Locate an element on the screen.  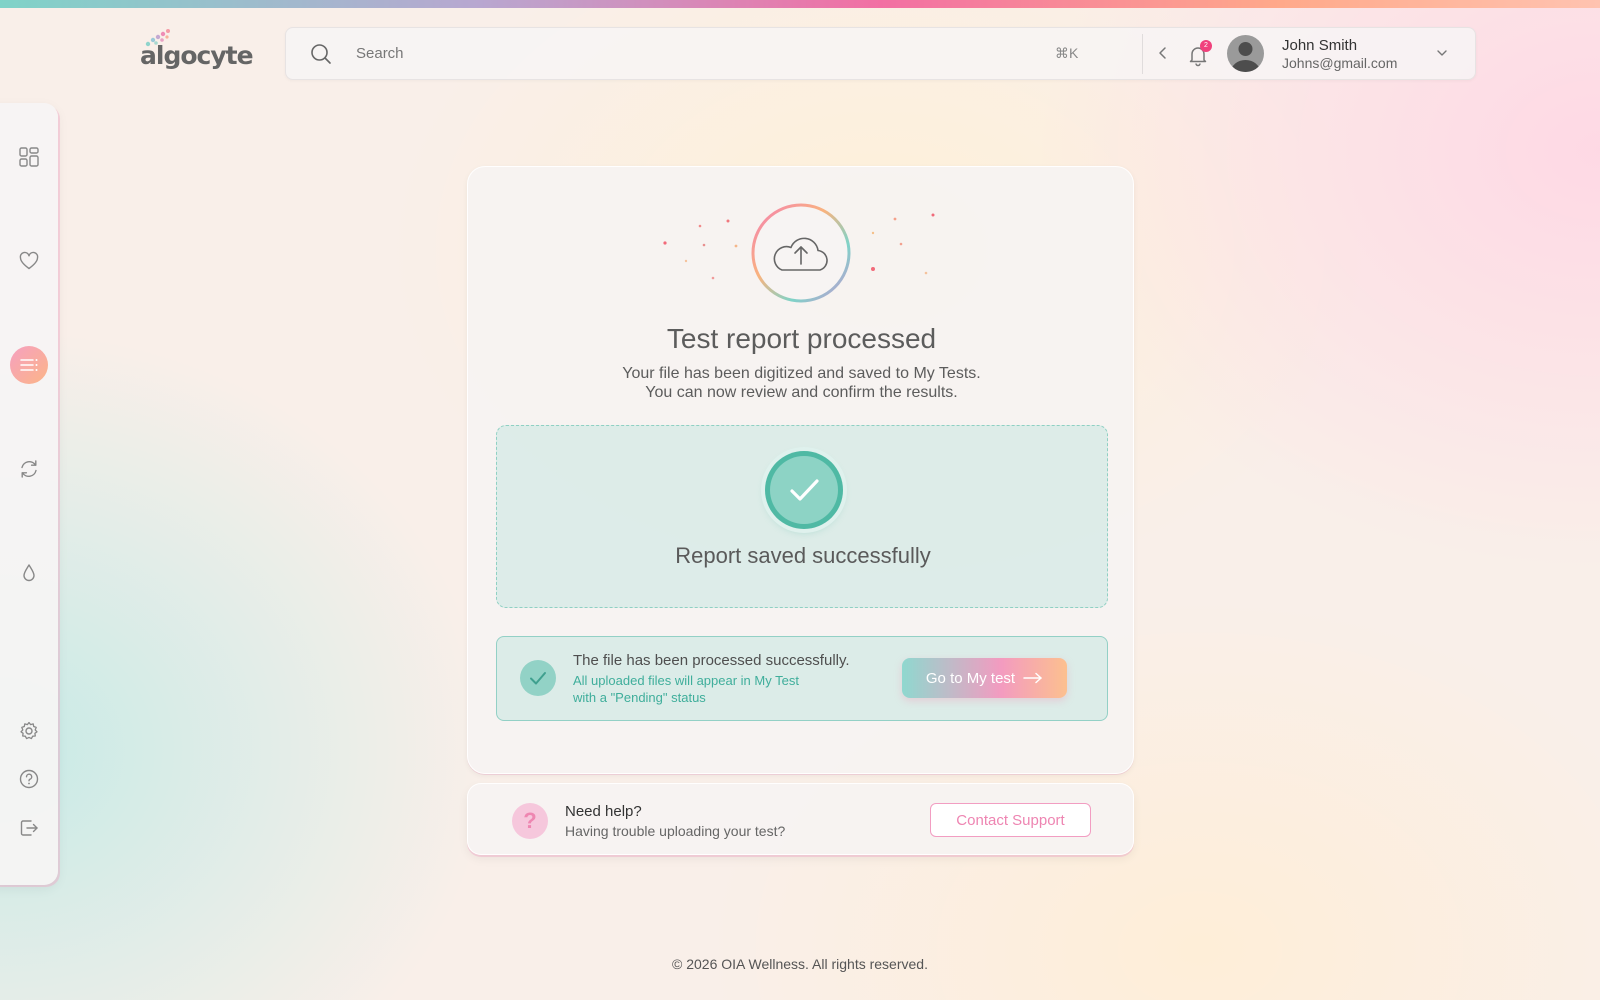
search-shortcut-hint: ⌘K is located at coordinates (1067, 53).